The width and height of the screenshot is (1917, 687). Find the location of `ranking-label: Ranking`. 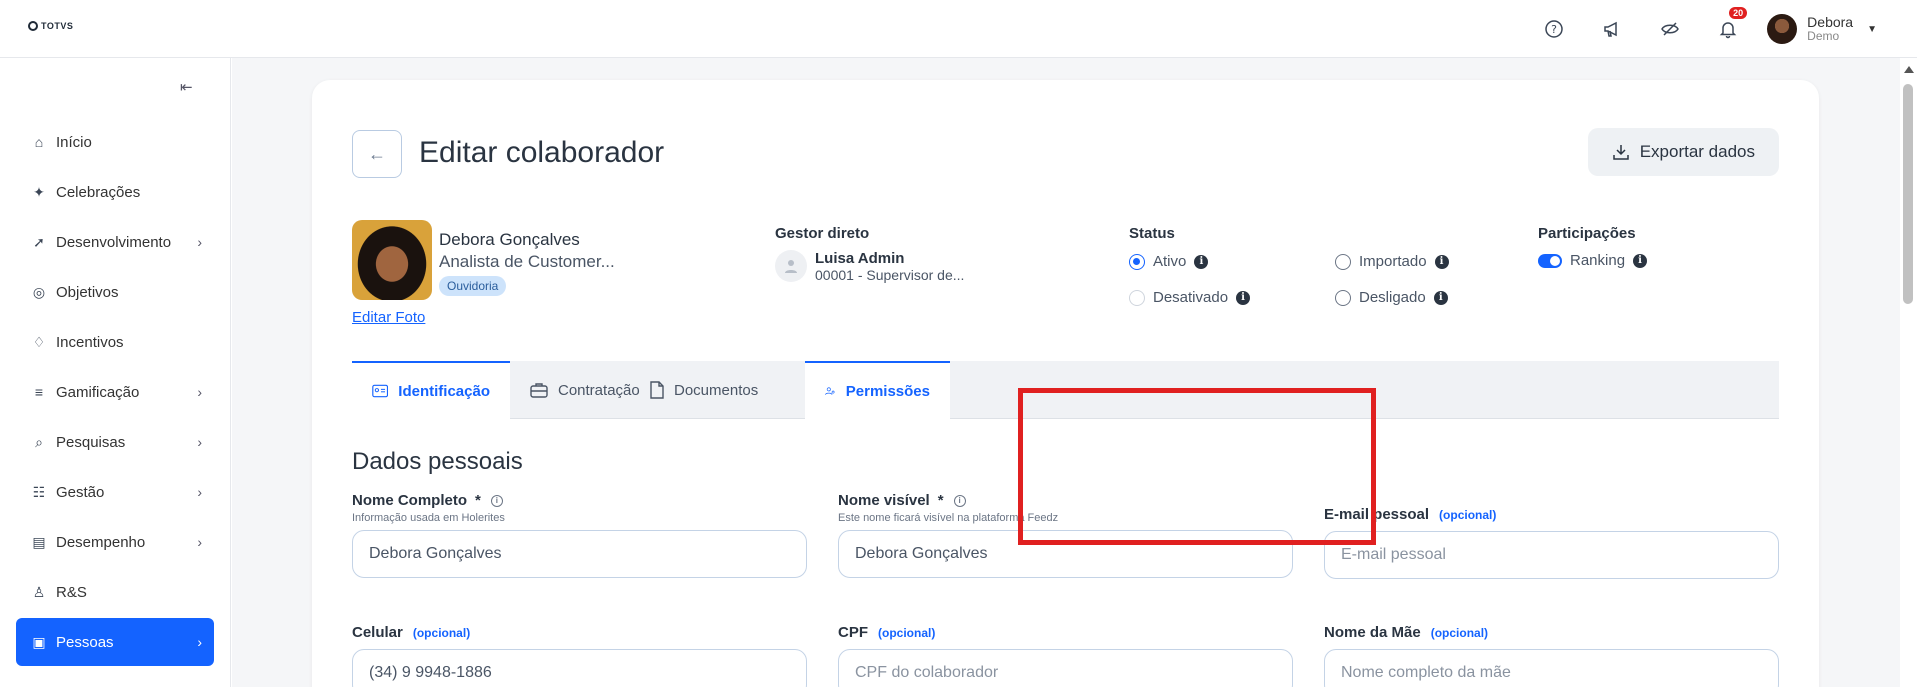

ranking-label: Ranking is located at coordinates (1598, 260).